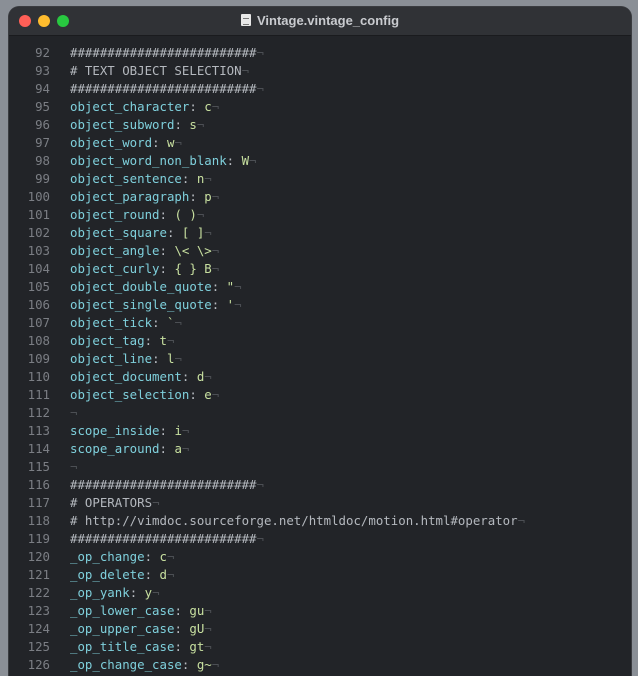 The width and height of the screenshot is (638, 676). I want to click on setting-key: scope_around, so click(115, 448).